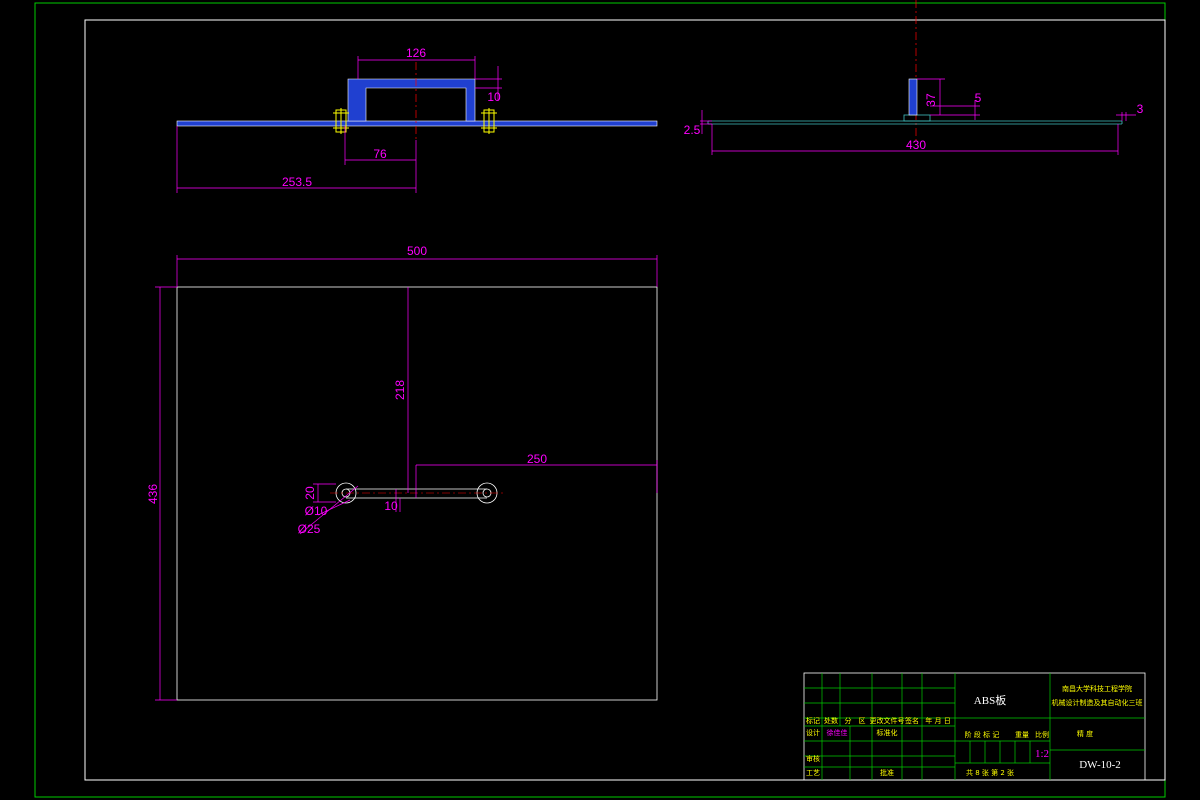 The height and width of the screenshot is (800, 1200). Describe the element at coordinates (316, 511) in the screenshot. I see `dim-phi10: Ø10` at that location.